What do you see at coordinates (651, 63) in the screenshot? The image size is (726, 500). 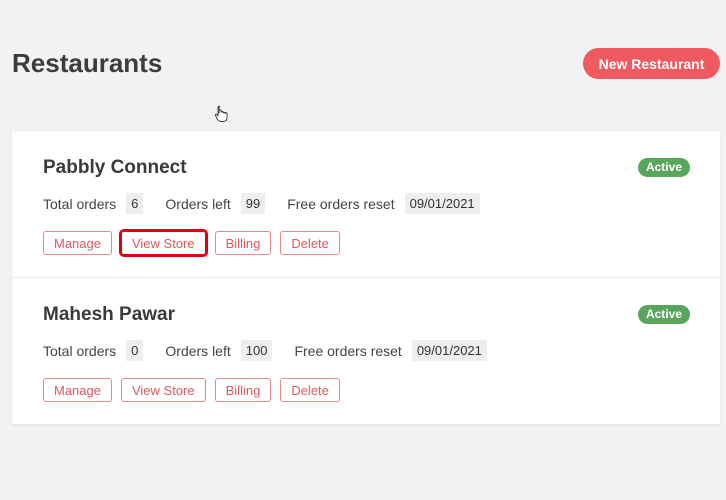 I see `new-restaurant-button: New Restaurant` at bounding box center [651, 63].